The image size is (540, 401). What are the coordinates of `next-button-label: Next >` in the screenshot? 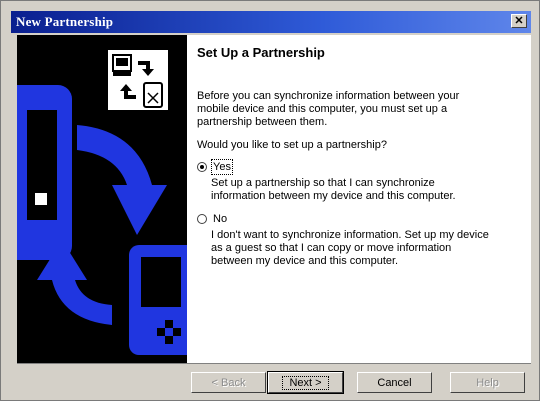 It's located at (305, 382).